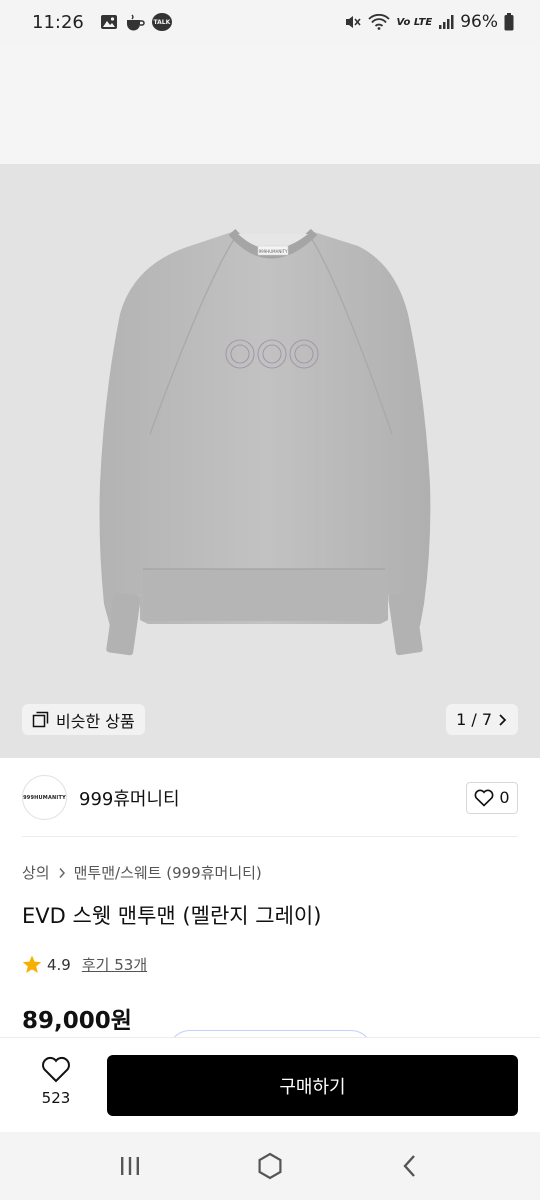 This screenshot has height=1200, width=540. What do you see at coordinates (414, 22) in the screenshot?
I see `network-label: Vo LTE` at bounding box center [414, 22].